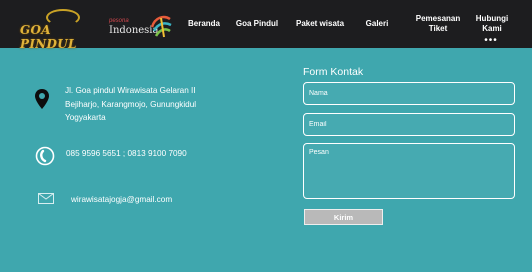  What do you see at coordinates (141, 26) in the screenshot?
I see `pesona-indonesia-logo: pesona Indonesia` at bounding box center [141, 26].